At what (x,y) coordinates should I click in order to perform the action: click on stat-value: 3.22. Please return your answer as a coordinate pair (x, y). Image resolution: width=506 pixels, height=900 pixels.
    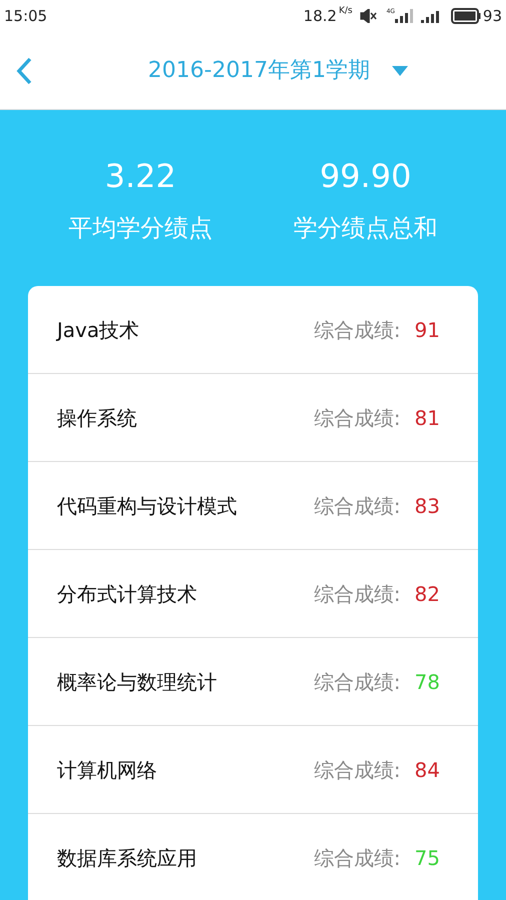
    Looking at the image, I should click on (140, 176).